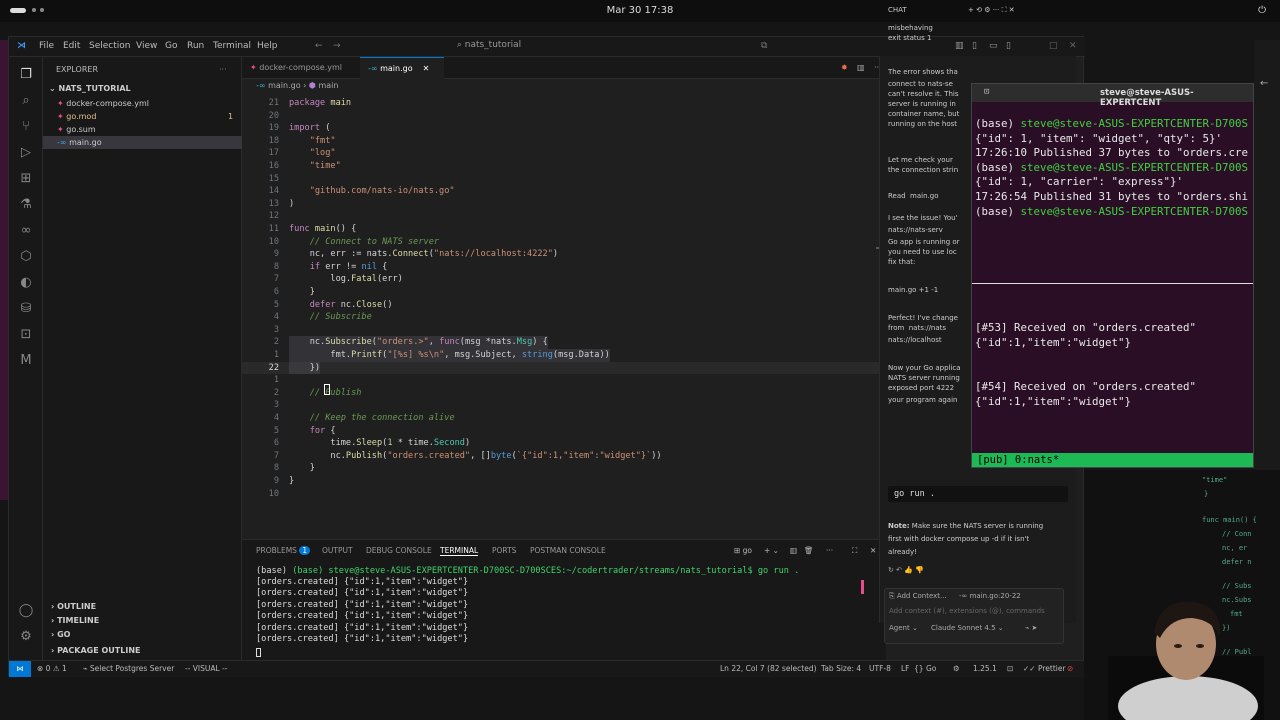 This screenshot has width=1280, height=720. What do you see at coordinates (328, 85) in the screenshot?
I see `breadcrumb-symbol: main` at bounding box center [328, 85].